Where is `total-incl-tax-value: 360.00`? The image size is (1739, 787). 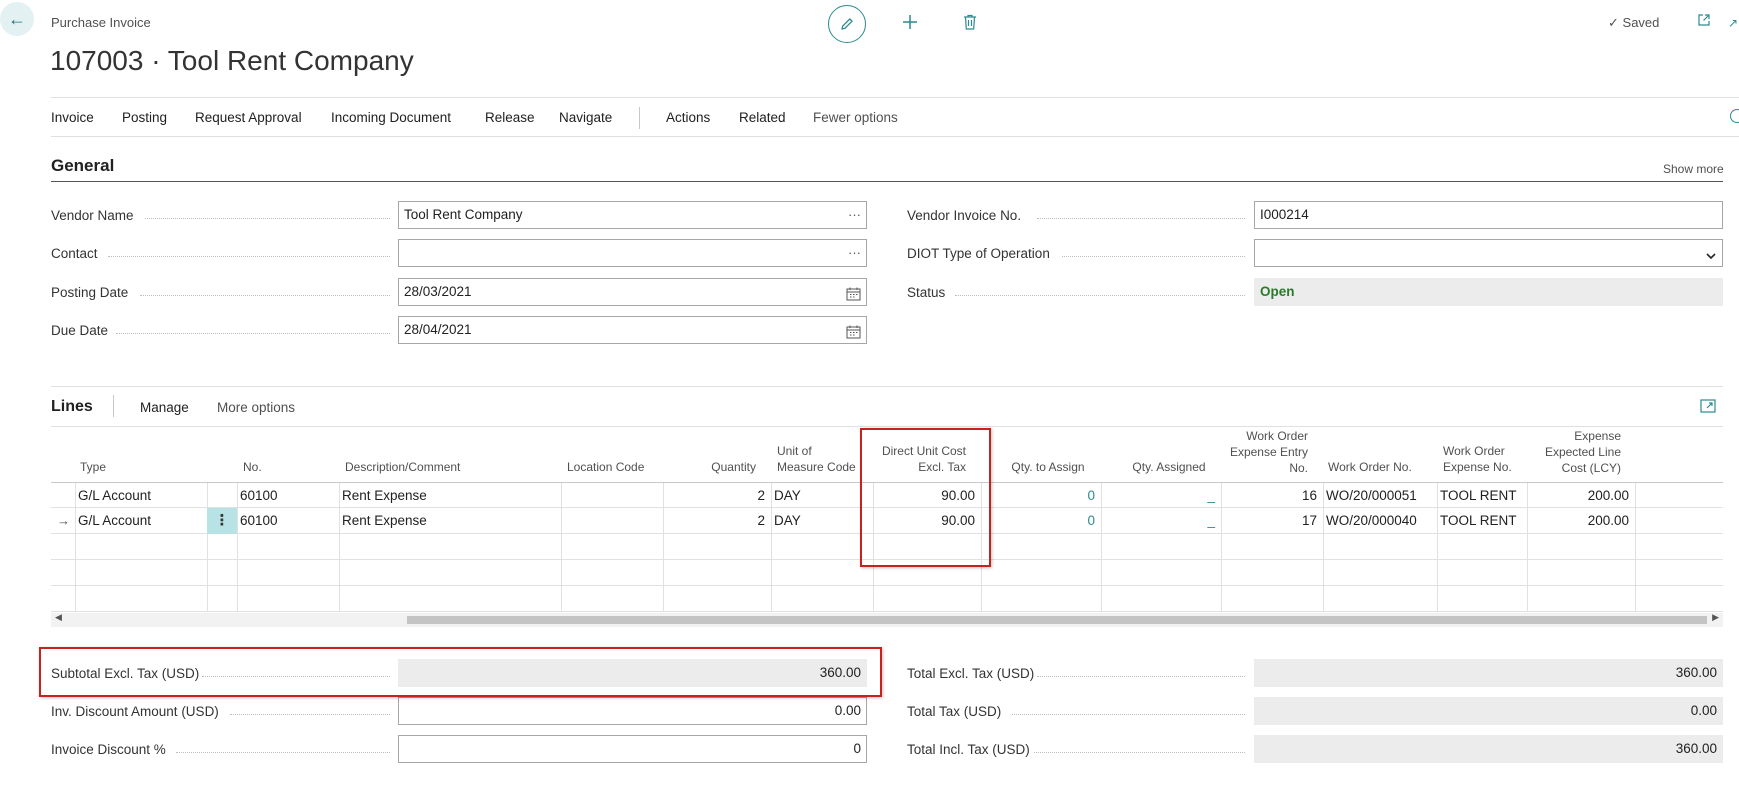 total-incl-tax-value: 360.00 is located at coordinates (1696, 748).